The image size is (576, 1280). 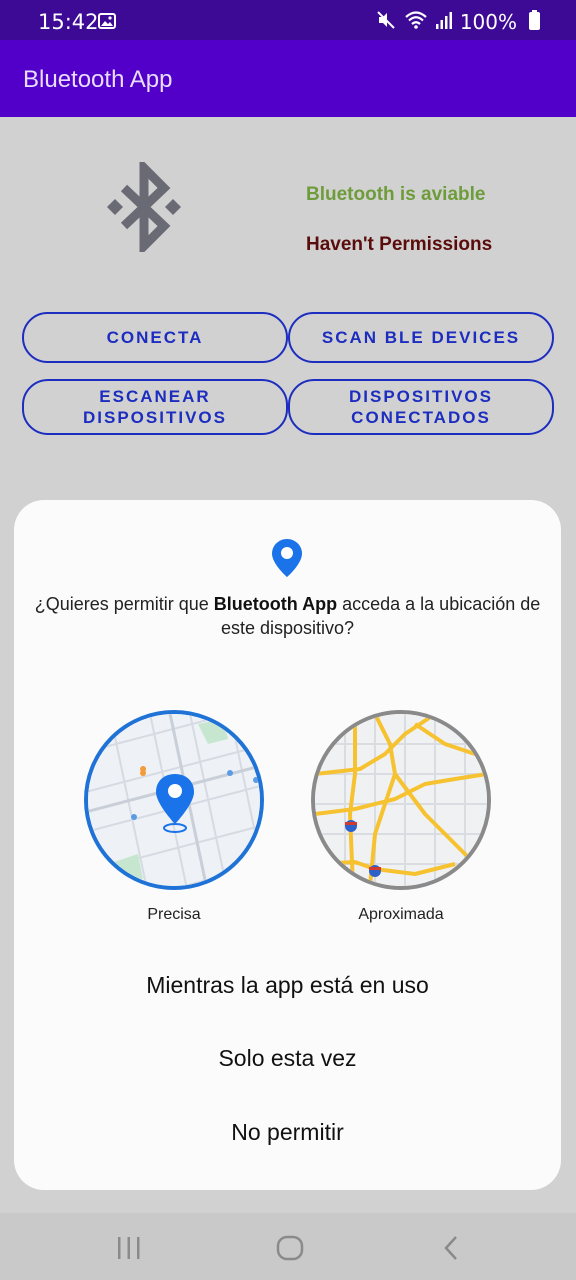 I want to click on wifi-icon, so click(x=416, y=22).